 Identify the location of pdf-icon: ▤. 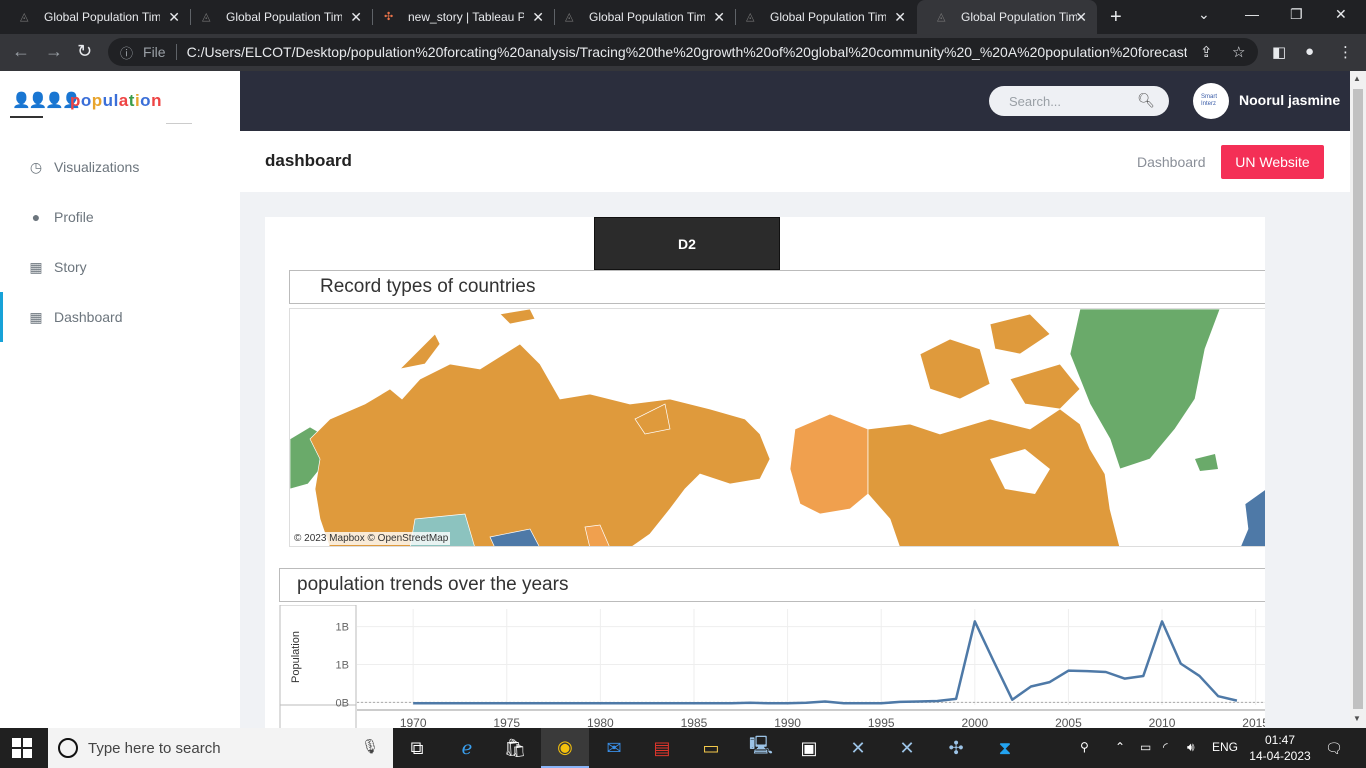
(662, 748).